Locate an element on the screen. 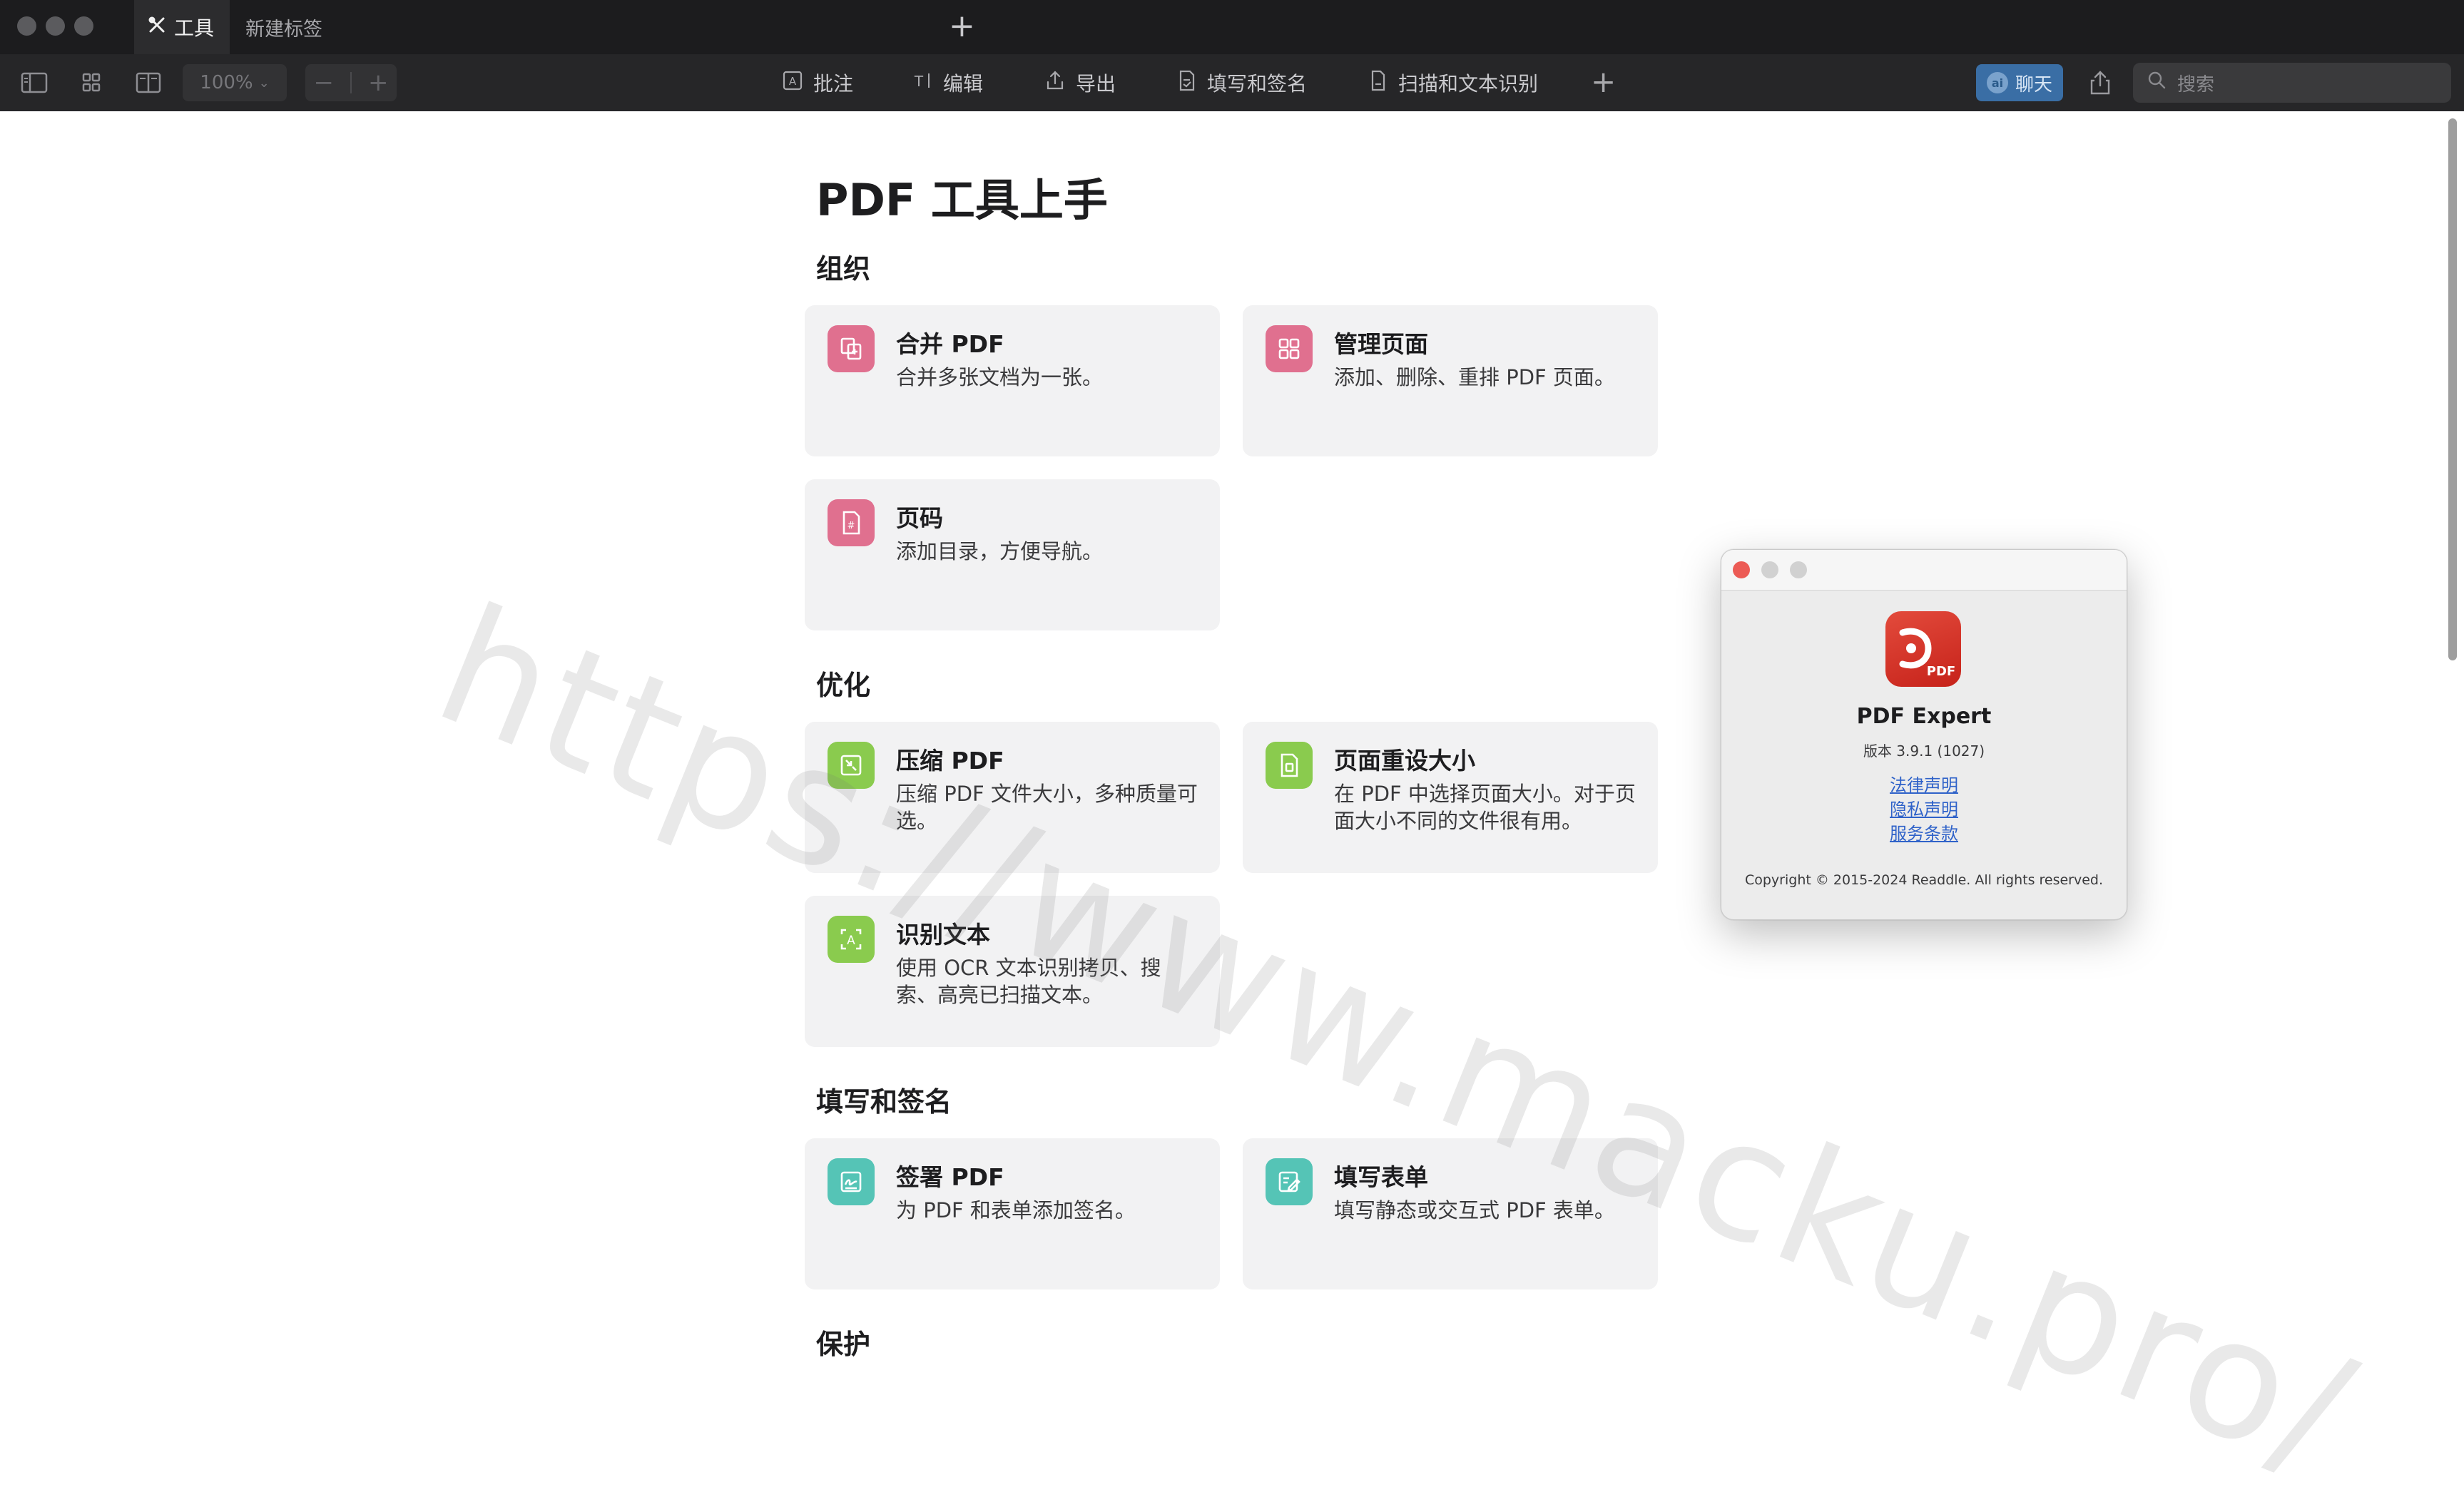  card-title: 填写表单 is located at coordinates (1381, 1177).